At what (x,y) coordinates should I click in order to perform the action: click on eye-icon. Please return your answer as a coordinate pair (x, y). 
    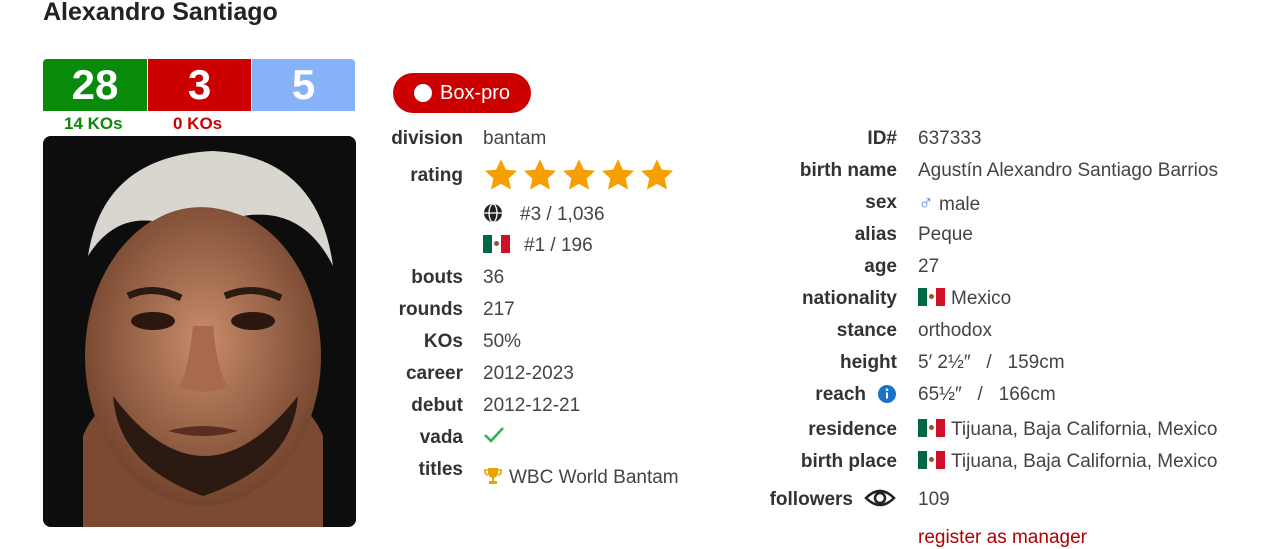
    Looking at the image, I should click on (880, 498).